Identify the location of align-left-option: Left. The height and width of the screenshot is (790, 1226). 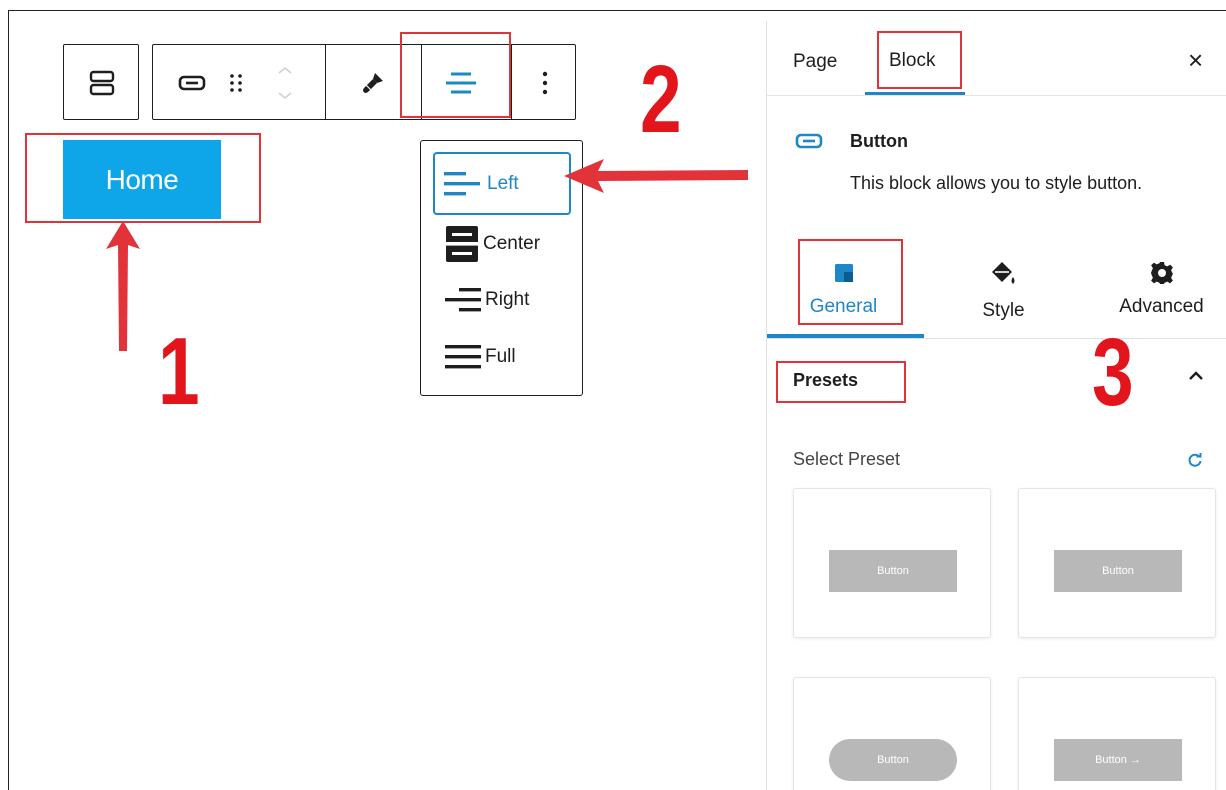
(502, 183).